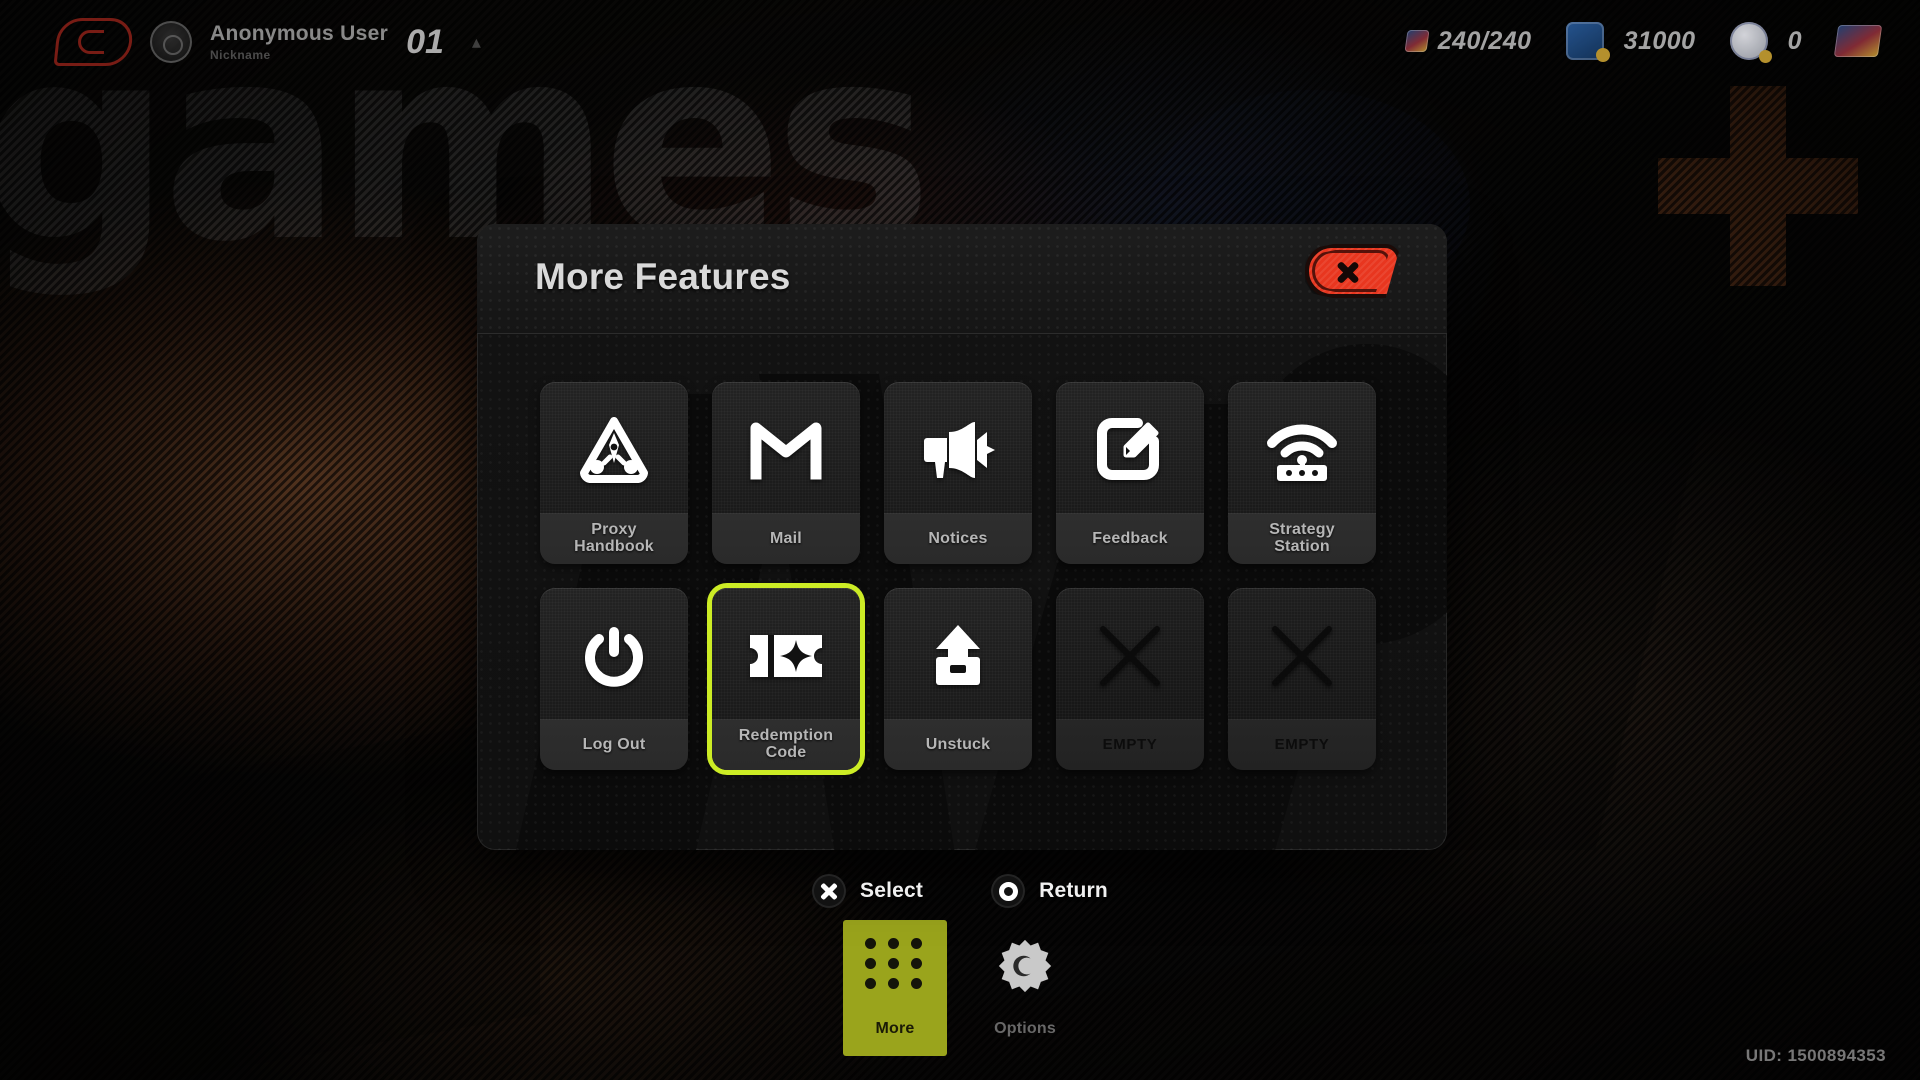 The height and width of the screenshot is (1080, 1920). What do you see at coordinates (1302, 450) in the screenshot?
I see `wifi-router-icon` at bounding box center [1302, 450].